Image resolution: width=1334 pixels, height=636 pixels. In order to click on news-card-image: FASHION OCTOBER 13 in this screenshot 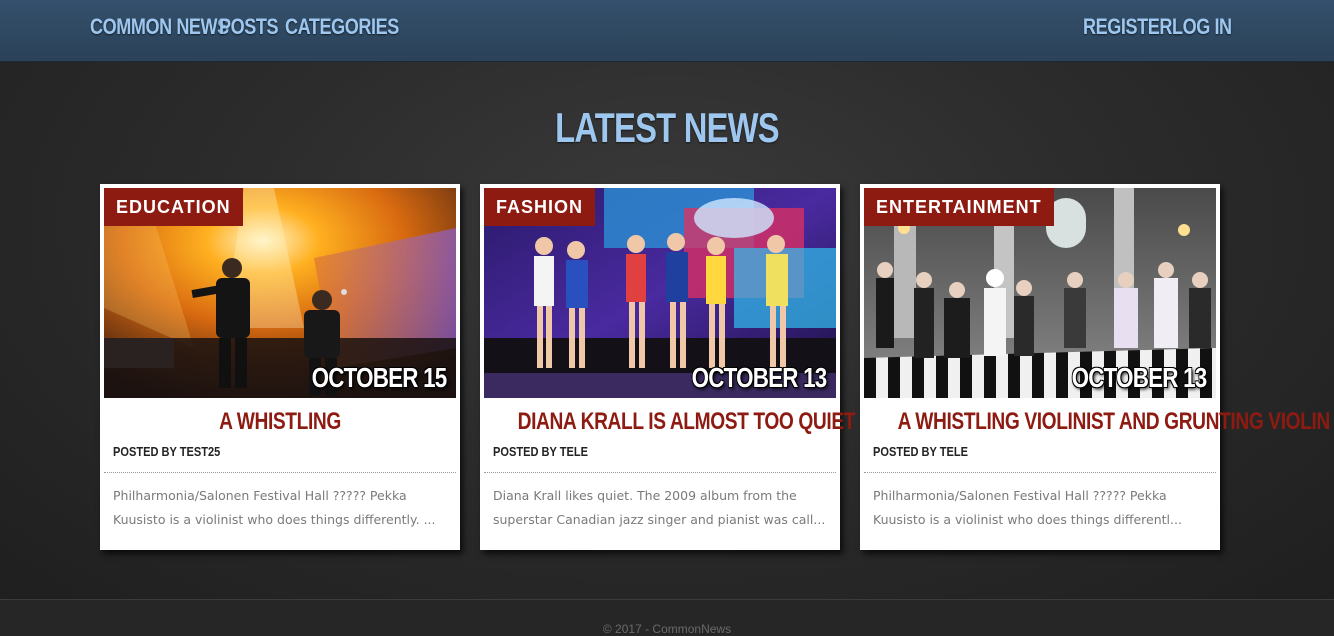, I will do `click(660, 293)`.